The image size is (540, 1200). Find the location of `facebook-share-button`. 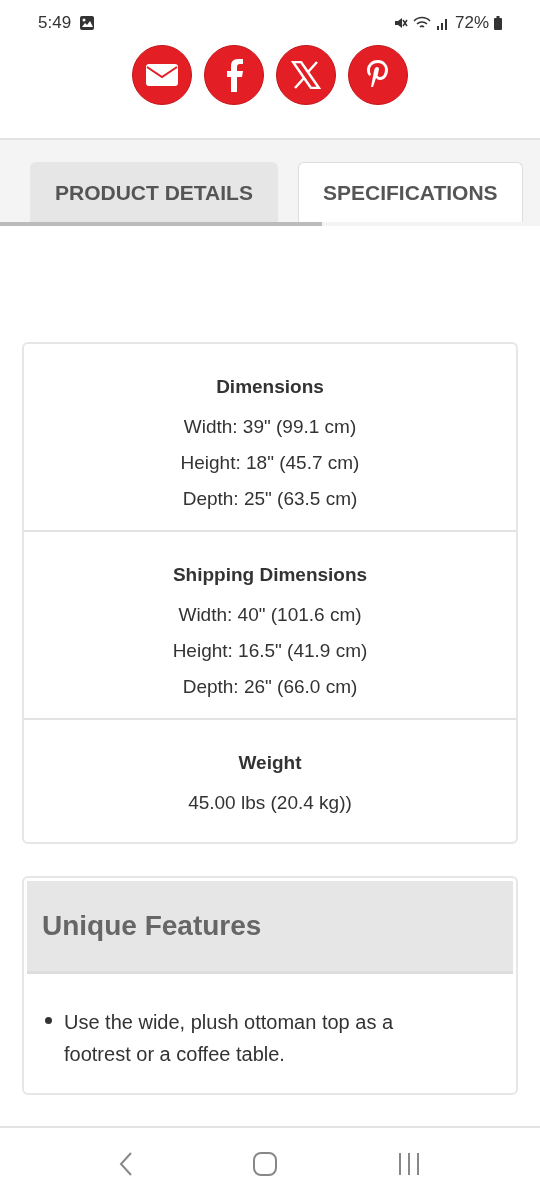

facebook-share-button is located at coordinates (234, 75).